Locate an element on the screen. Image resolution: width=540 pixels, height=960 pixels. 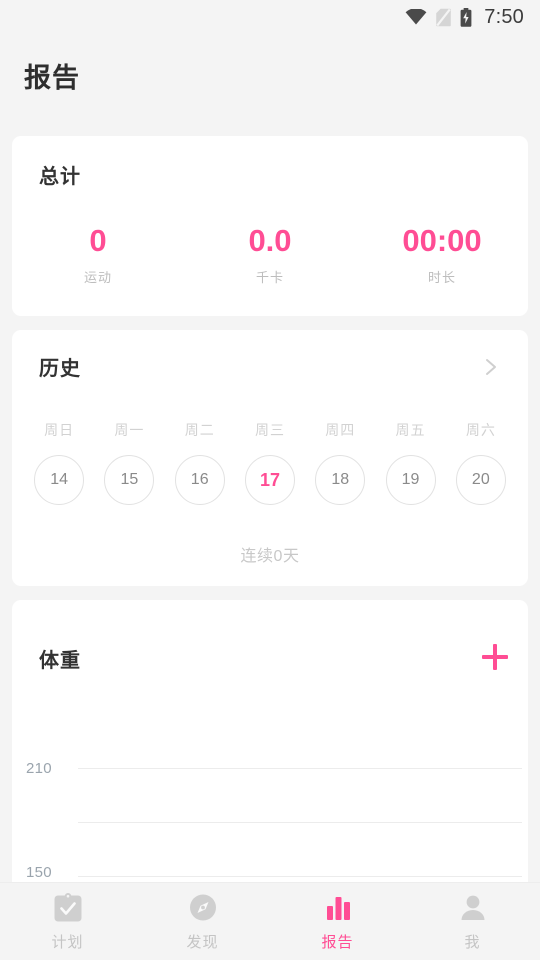
weekday-label: 周五 is located at coordinates (410, 430).